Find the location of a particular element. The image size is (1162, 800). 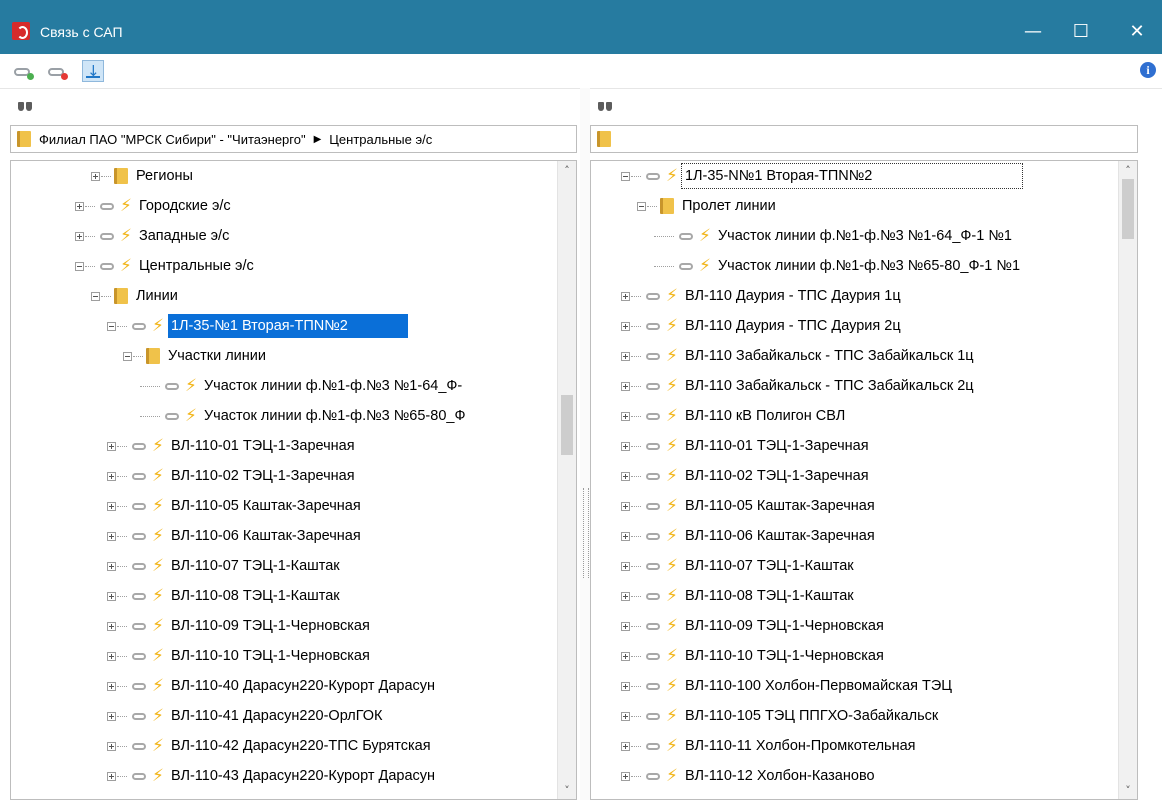

tree-node: ⚡ Городские э/с is located at coordinates (122, 206).